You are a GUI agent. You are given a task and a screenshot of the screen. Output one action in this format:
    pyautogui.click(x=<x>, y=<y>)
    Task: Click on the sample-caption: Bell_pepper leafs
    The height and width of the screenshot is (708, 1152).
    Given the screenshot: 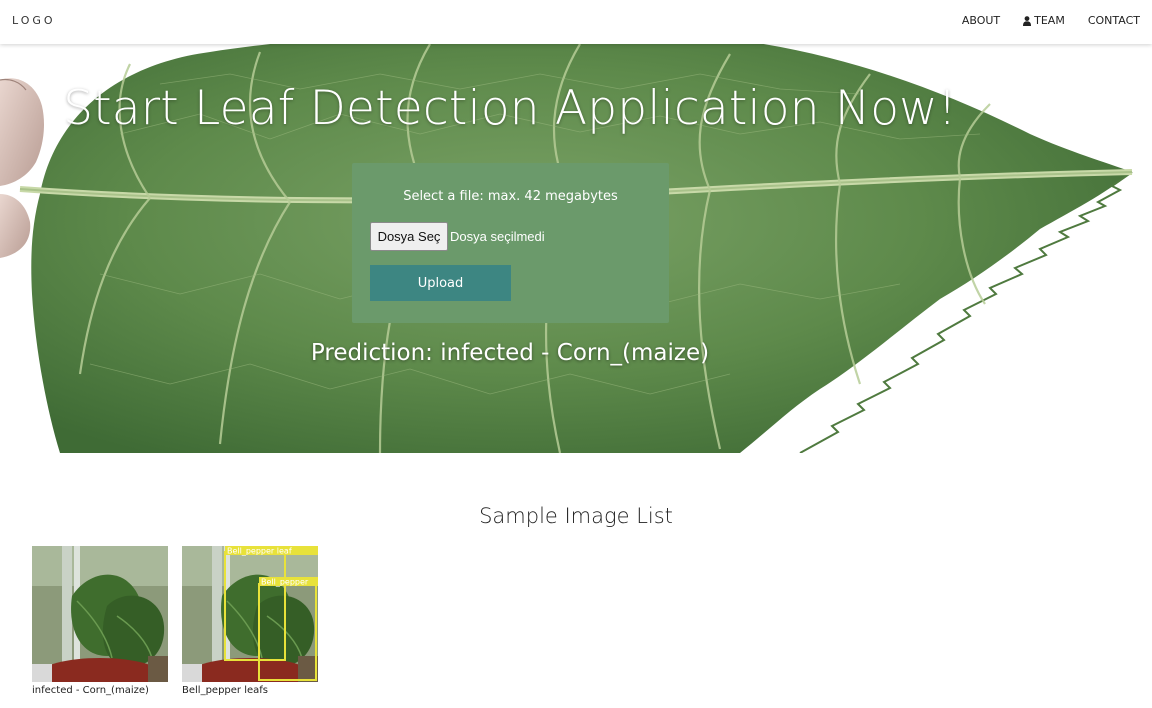 What is the action you would take?
    pyautogui.click(x=225, y=690)
    